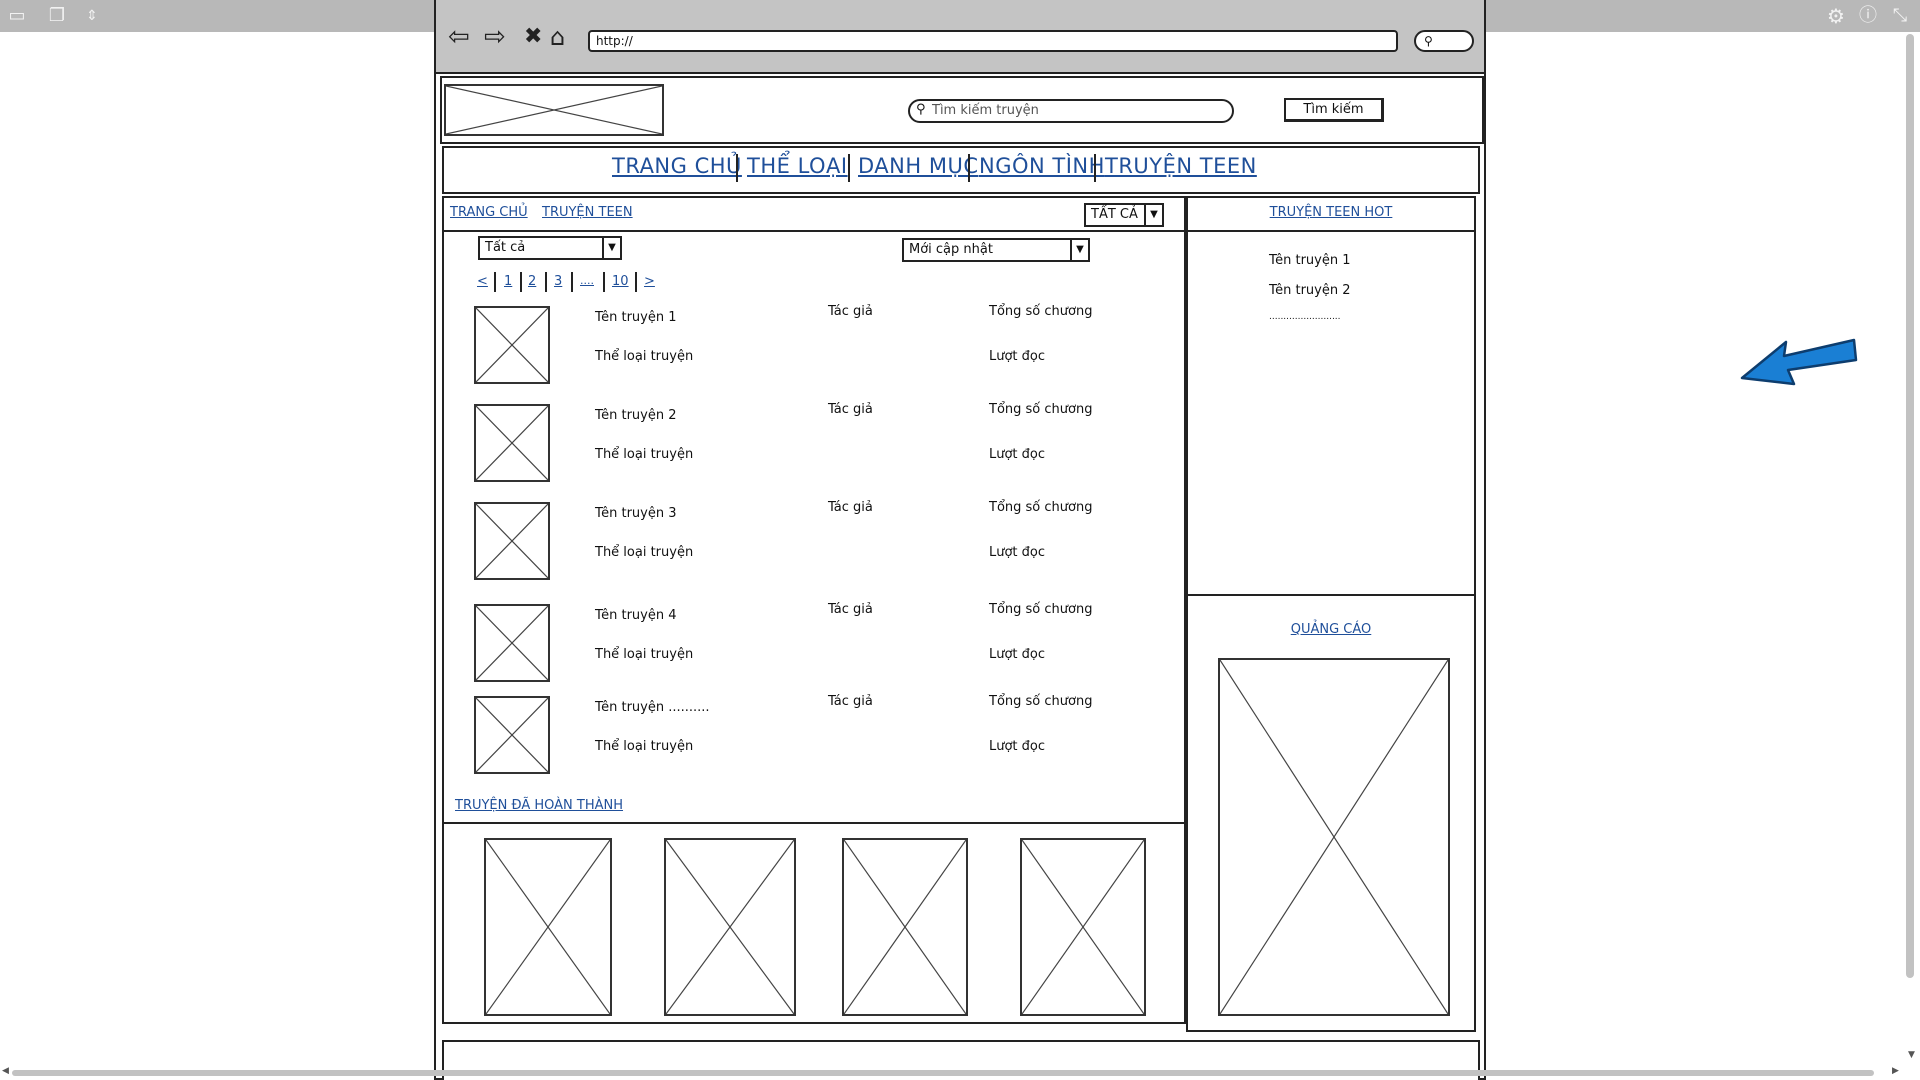 The image size is (1920, 1080). I want to click on hot-item: Tên truyện 2, so click(1310, 290).